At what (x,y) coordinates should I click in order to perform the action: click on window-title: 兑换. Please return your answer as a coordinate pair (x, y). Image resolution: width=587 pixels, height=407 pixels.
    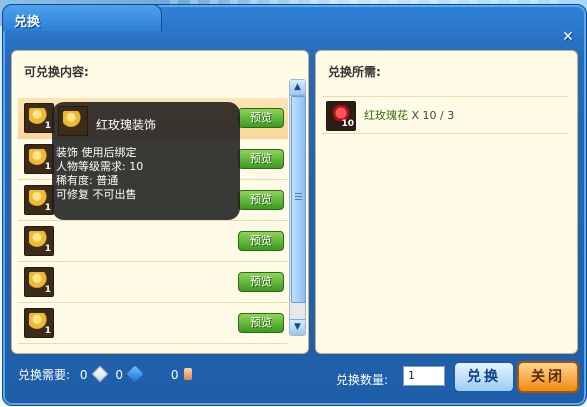
    Looking at the image, I should click on (27, 22).